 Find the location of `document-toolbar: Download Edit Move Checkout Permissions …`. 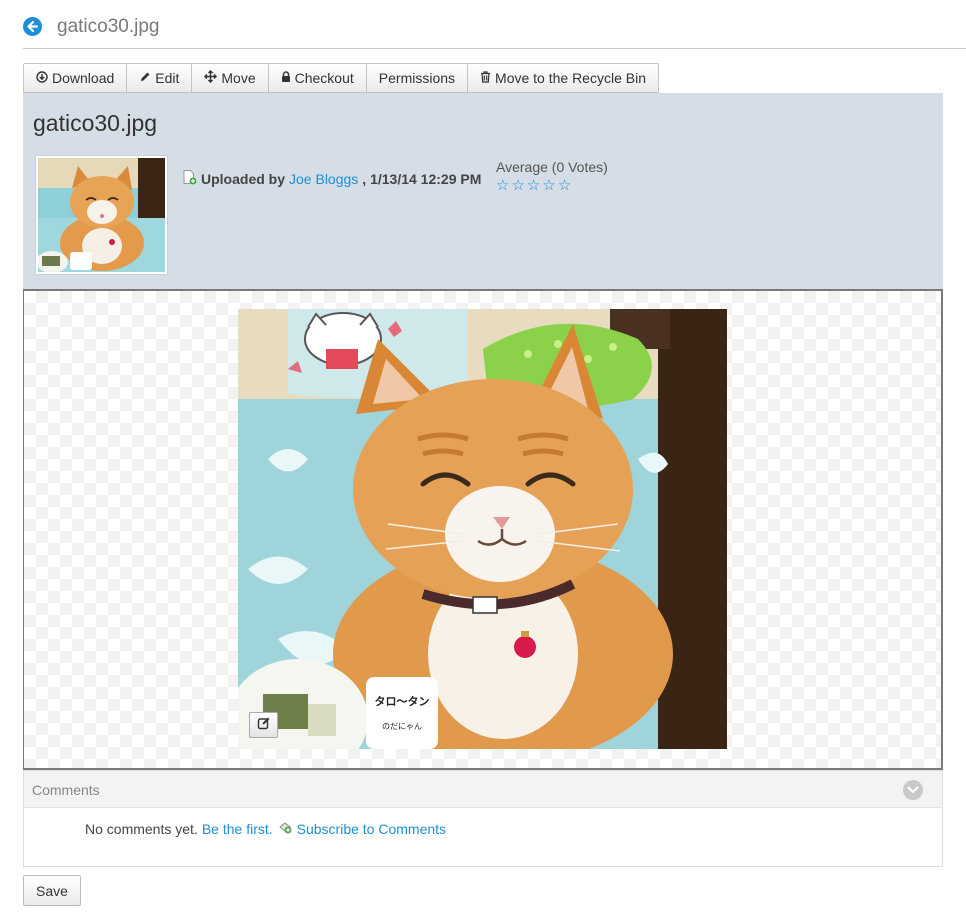

document-toolbar: Download Edit Move Checkout Permissions … is located at coordinates (341, 78).